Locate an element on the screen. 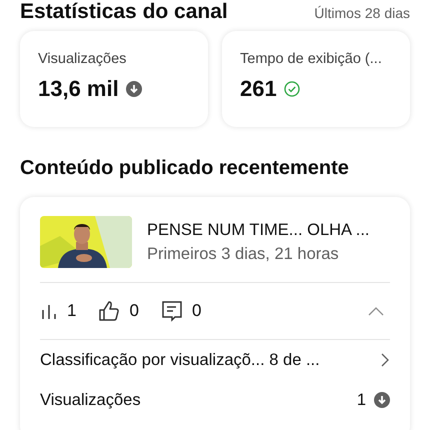  stat-value: 13,6 mil is located at coordinates (78, 89).